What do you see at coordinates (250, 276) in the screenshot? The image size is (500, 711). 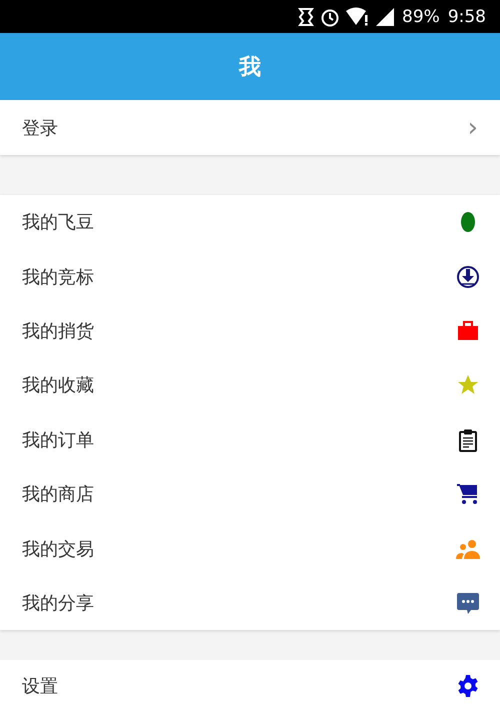 I see `menu-item: 我的竞标` at bounding box center [250, 276].